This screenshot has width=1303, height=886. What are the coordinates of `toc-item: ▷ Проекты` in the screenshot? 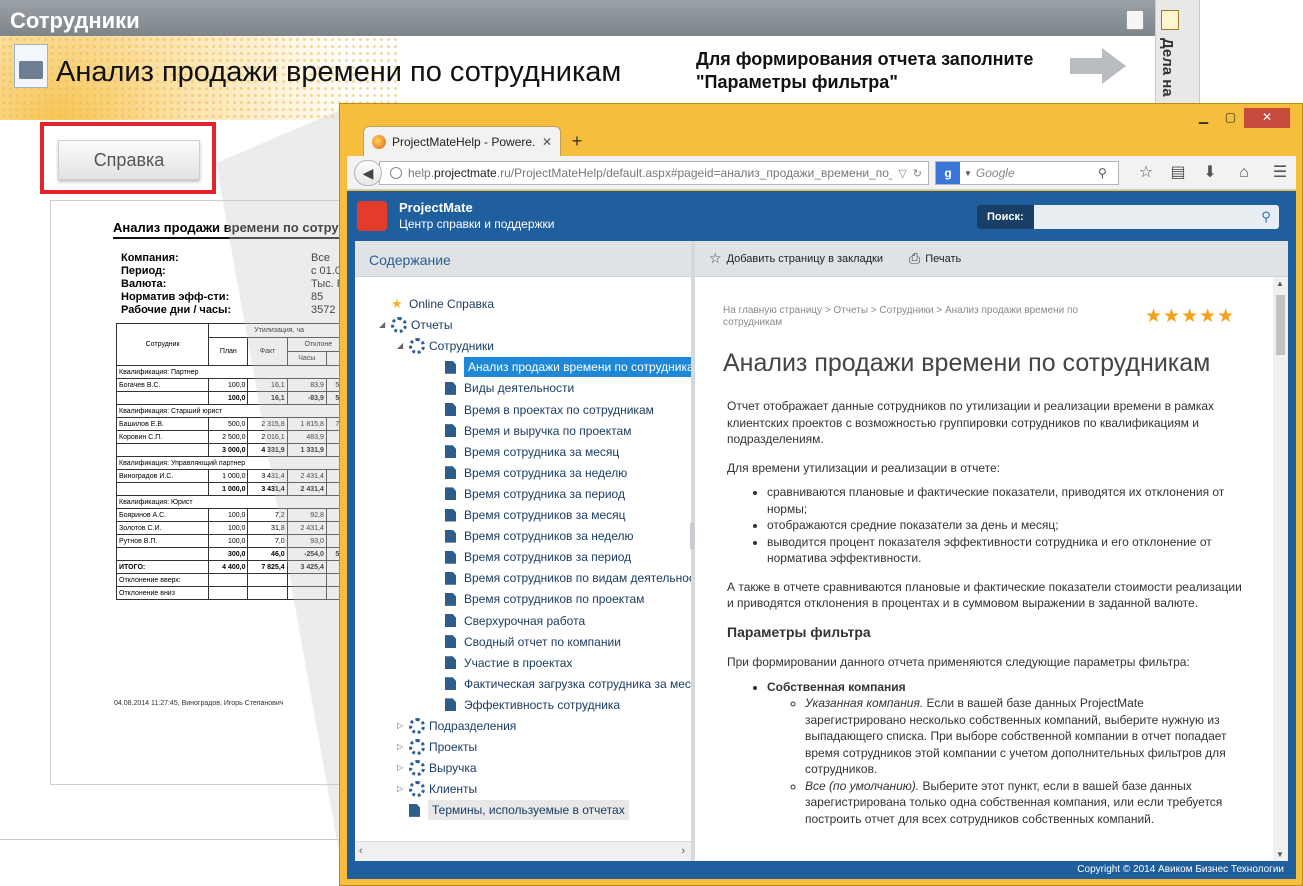 It's located at (437, 747).